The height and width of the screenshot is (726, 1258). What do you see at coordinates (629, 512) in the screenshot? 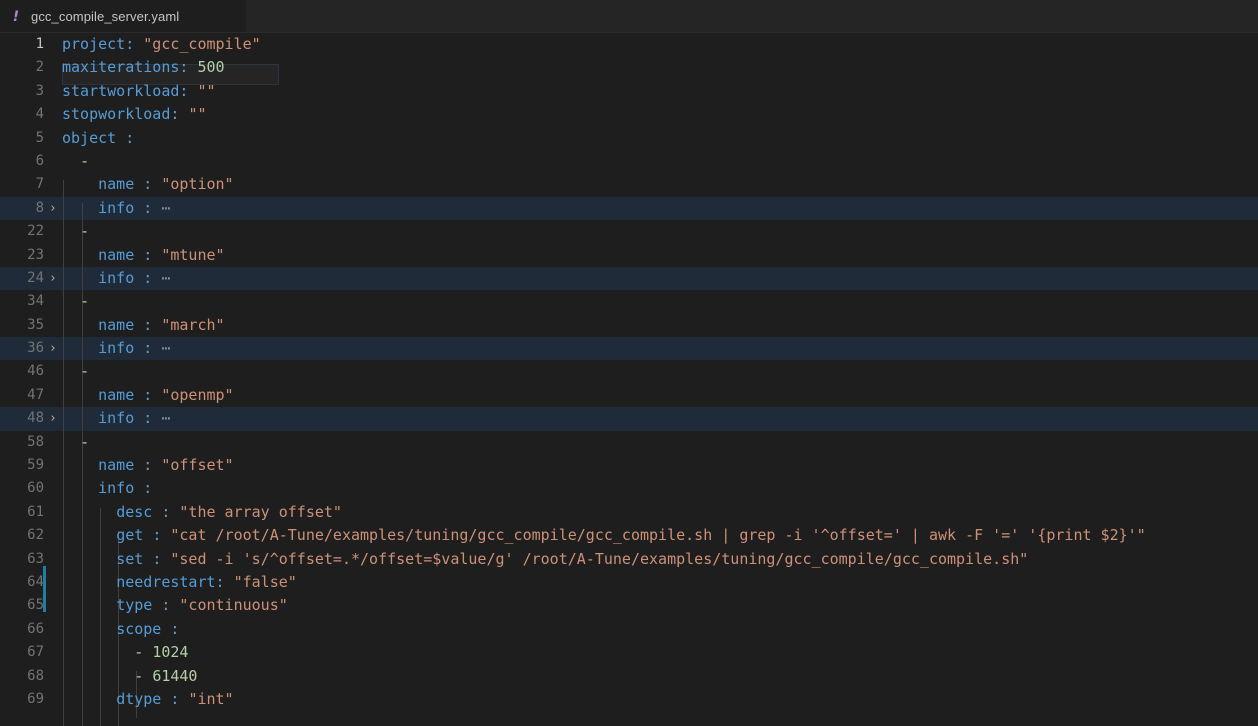
I see `code-line: 61 desc : "the array offset"` at bounding box center [629, 512].